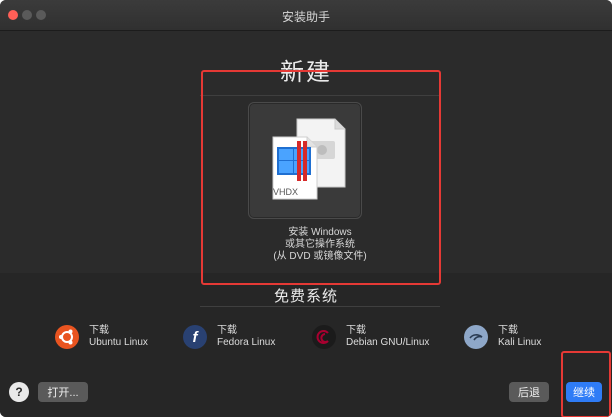 The height and width of the screenshot is (417, 612). What do you see at coordinates (67, 337) in the screenshot?
I see `ubuntu-icon` at bounding box center [67, 337].